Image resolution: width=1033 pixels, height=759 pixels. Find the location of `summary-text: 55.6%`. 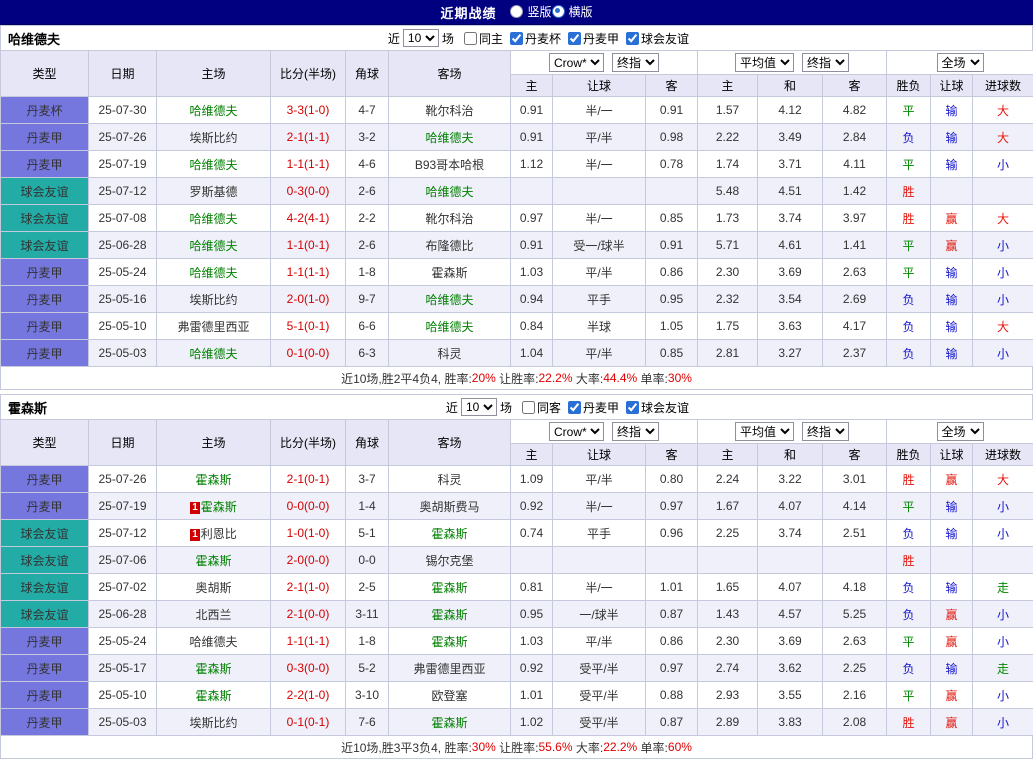

summary-text: 55.6% is located at coordinates (555, 747).